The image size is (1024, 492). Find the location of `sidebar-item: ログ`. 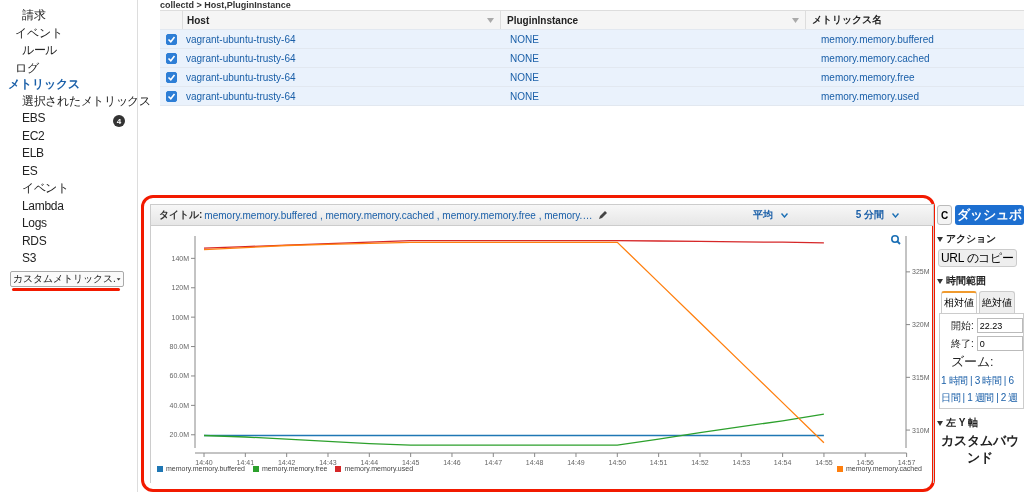

sidebar-item: ログ is located at coordinates (72, 68).